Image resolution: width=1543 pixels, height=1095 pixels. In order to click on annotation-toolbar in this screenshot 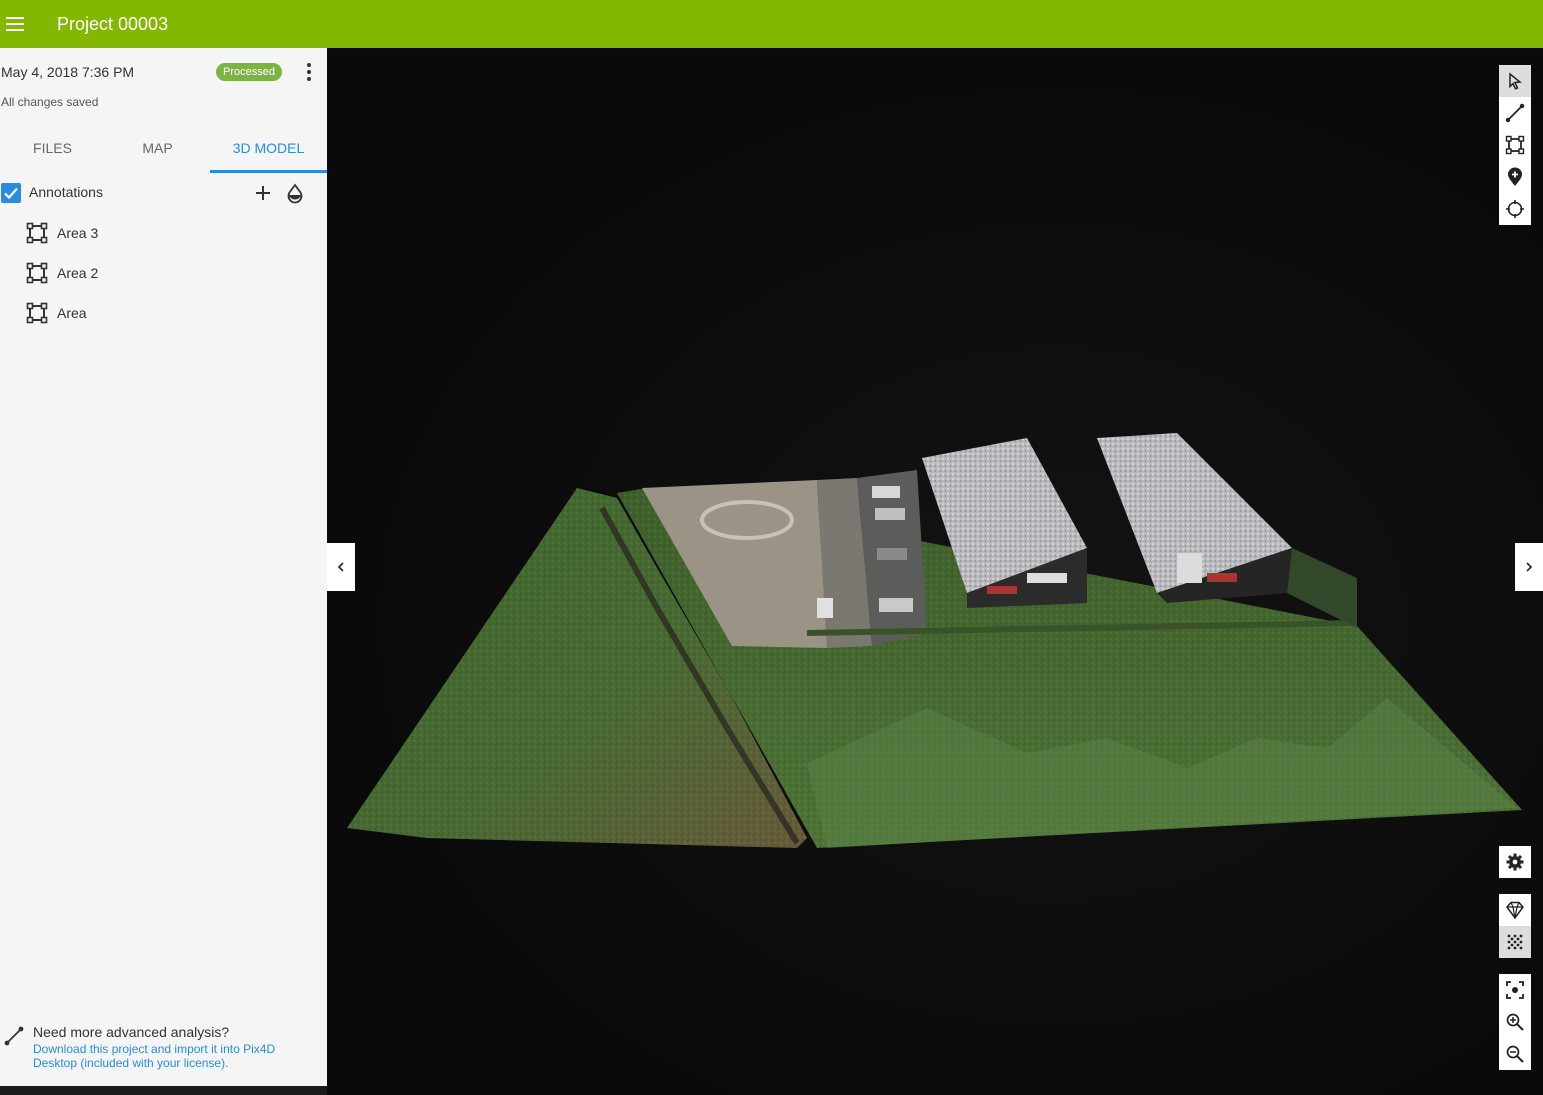, I will do `click(1515, 145)`.